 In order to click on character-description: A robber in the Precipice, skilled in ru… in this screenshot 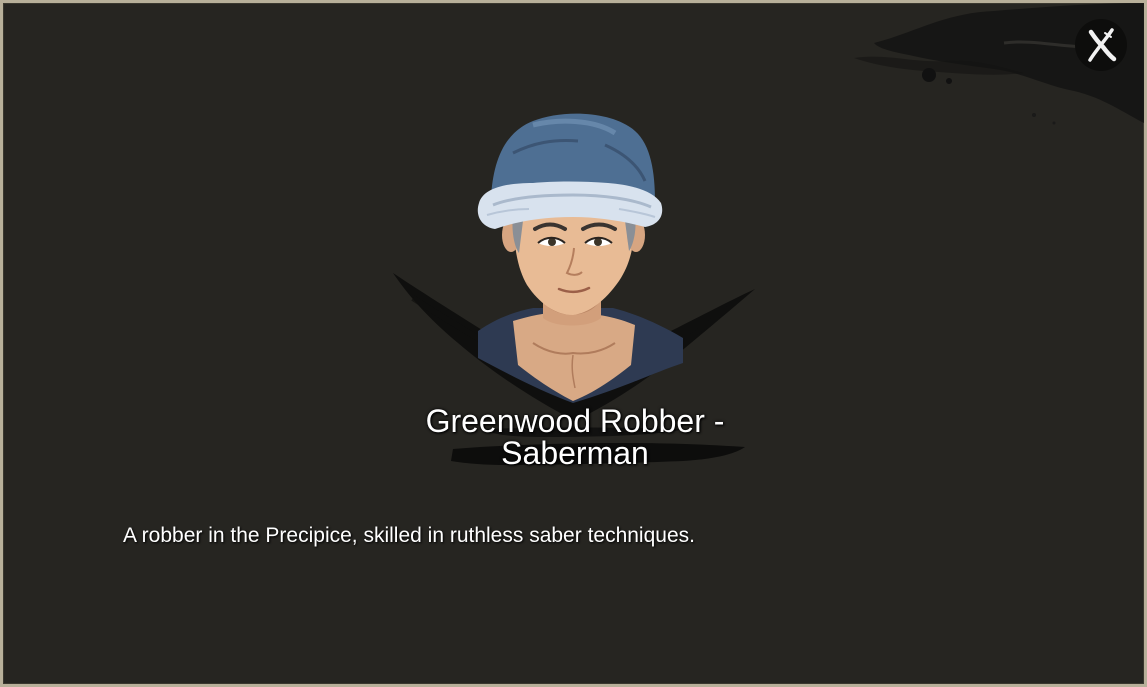, I will do `click(409, 535)`.